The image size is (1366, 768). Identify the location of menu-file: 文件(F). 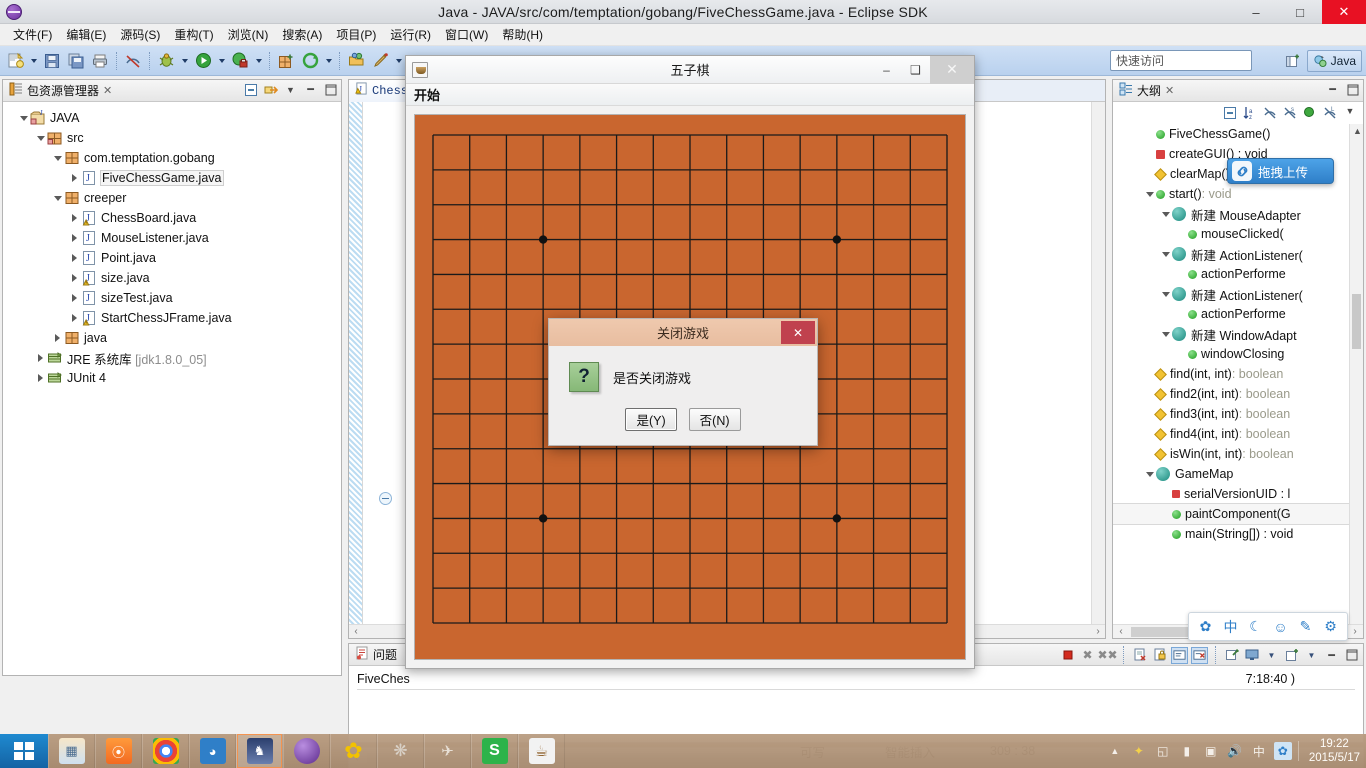
(32, 34).